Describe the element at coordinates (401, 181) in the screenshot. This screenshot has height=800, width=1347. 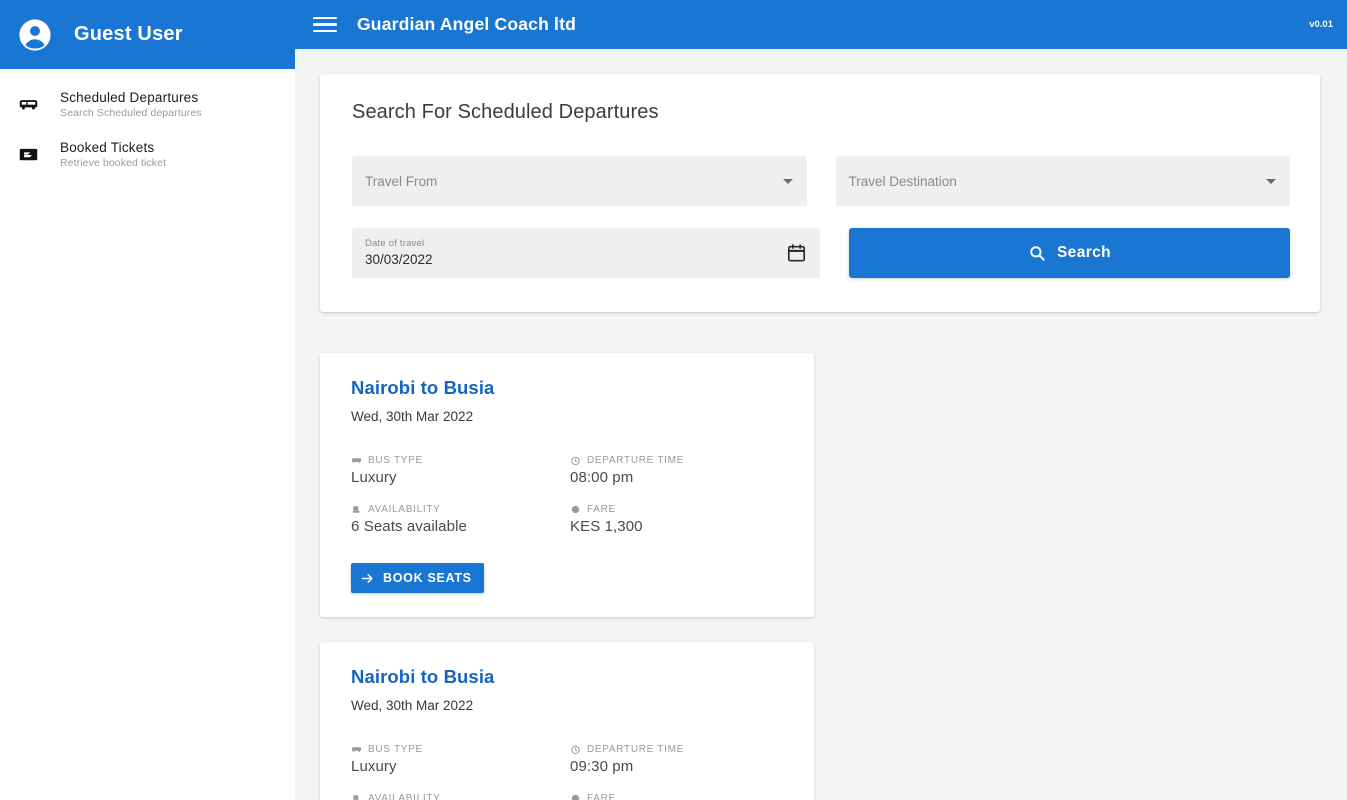
I see `travel-from-placeholder: Travel From` at that location.